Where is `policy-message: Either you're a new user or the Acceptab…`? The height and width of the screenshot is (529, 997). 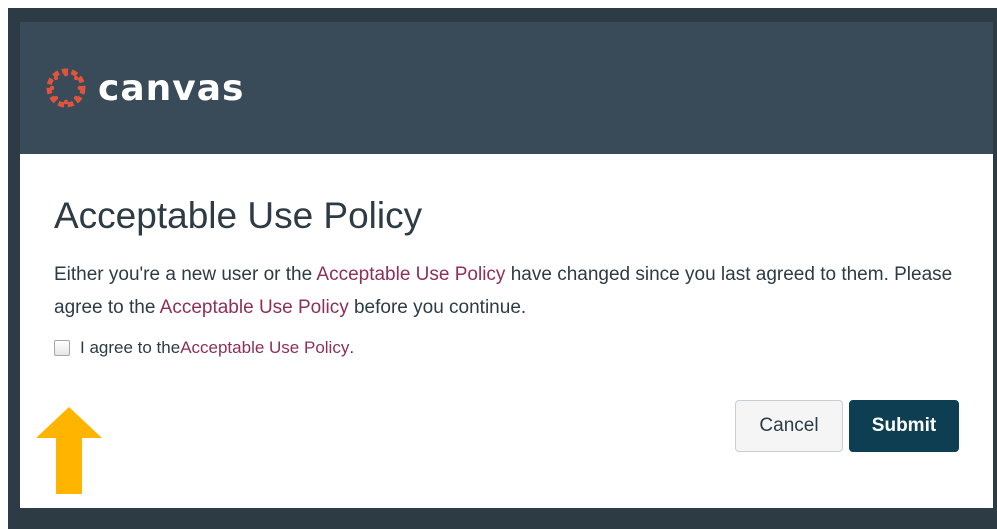 policy-message: Either you're a new user or the Acceptab… is located at coordinates (509, 291).